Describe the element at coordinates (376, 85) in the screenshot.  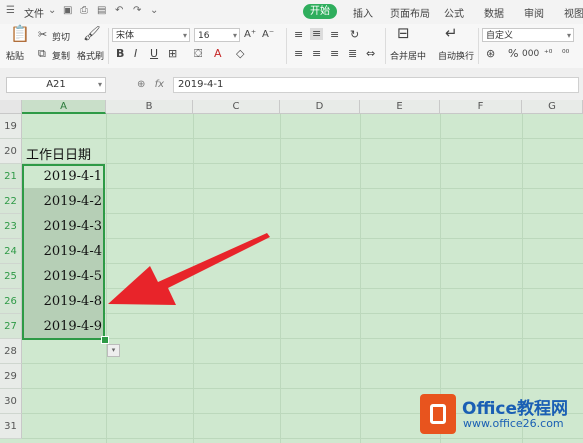
I see `formula-input: 2019-4-1` at that location.